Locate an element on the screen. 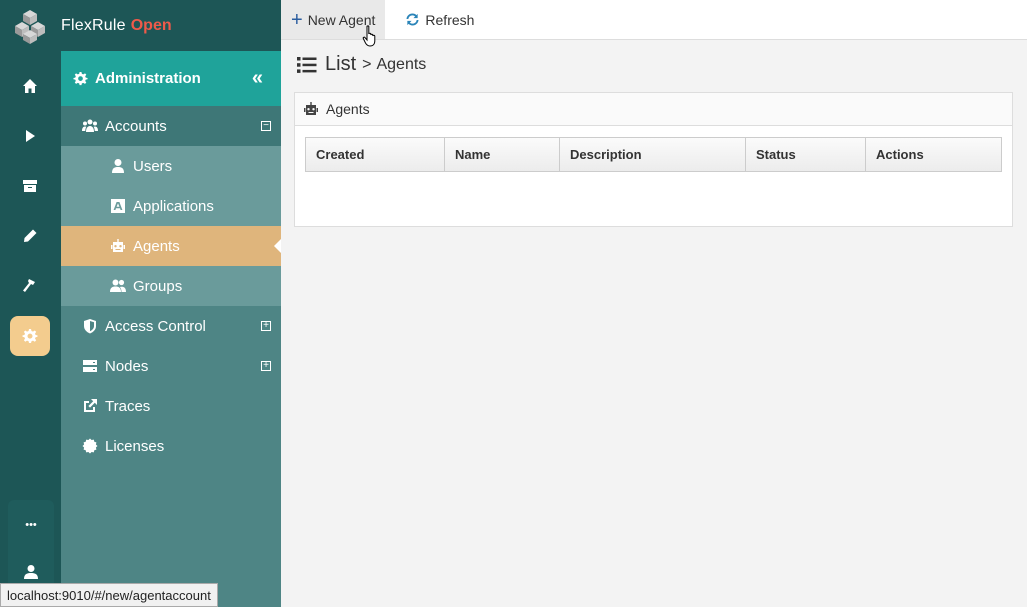 This screenshot has height=607, width=1027. certificate-icon is located at coordinates (90, 446).